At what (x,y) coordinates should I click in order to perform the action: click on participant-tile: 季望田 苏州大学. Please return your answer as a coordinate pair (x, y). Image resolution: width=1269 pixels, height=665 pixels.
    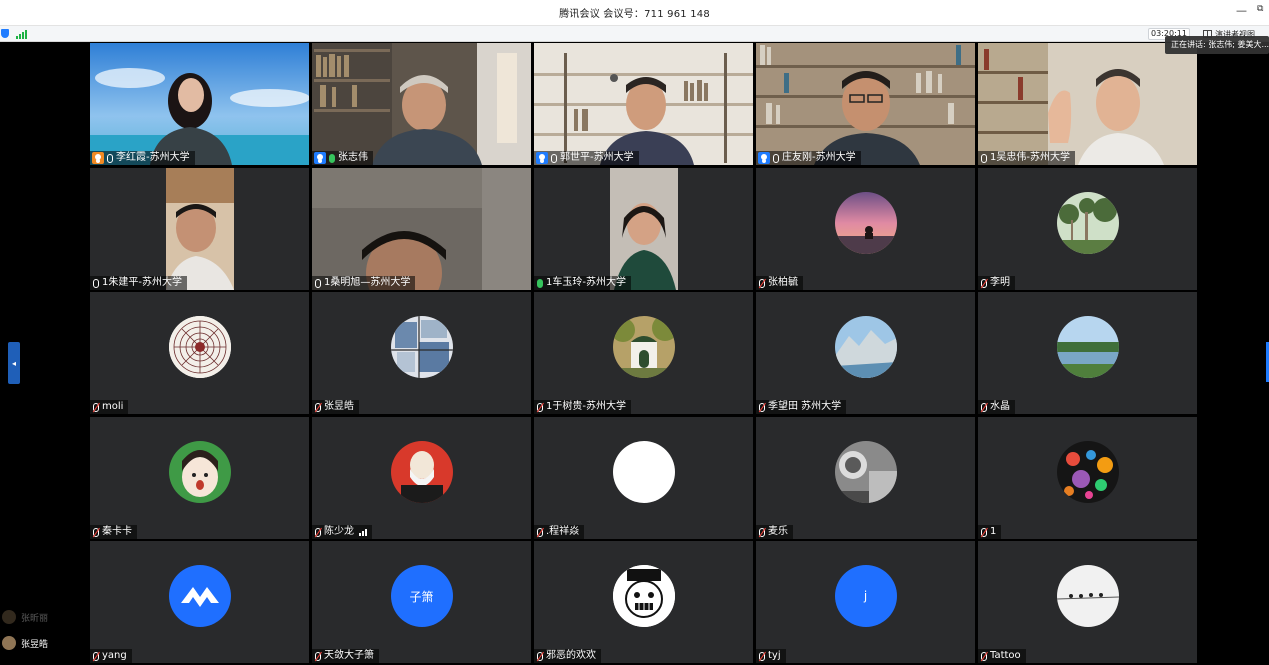
    Looking at the image, I should click on (865, 353).